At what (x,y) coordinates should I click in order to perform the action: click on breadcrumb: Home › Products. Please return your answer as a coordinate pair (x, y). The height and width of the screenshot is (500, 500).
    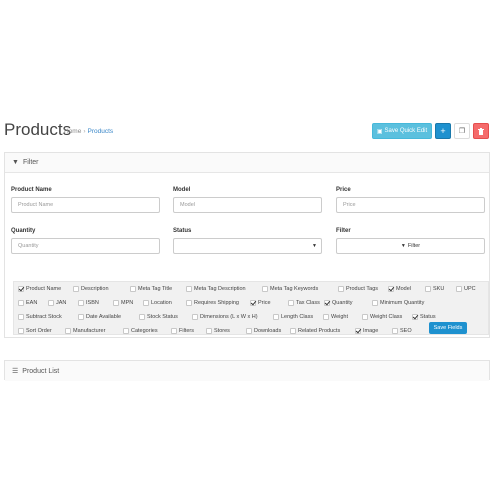
    Looking at the image, I should click on (88, 131).